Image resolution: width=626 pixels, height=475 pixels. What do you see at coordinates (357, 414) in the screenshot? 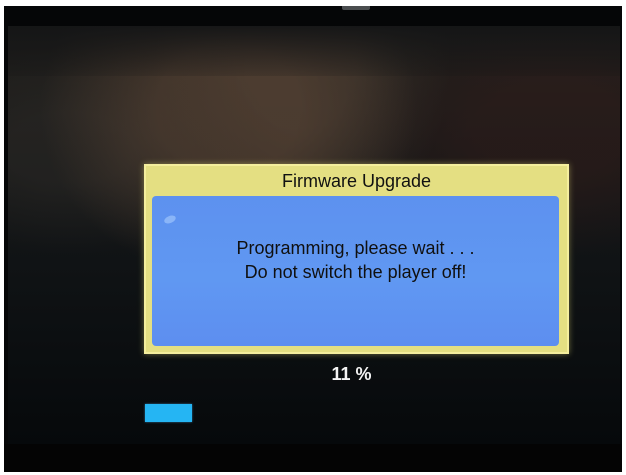
I see `progress-track` at bounding box center [357, 414].